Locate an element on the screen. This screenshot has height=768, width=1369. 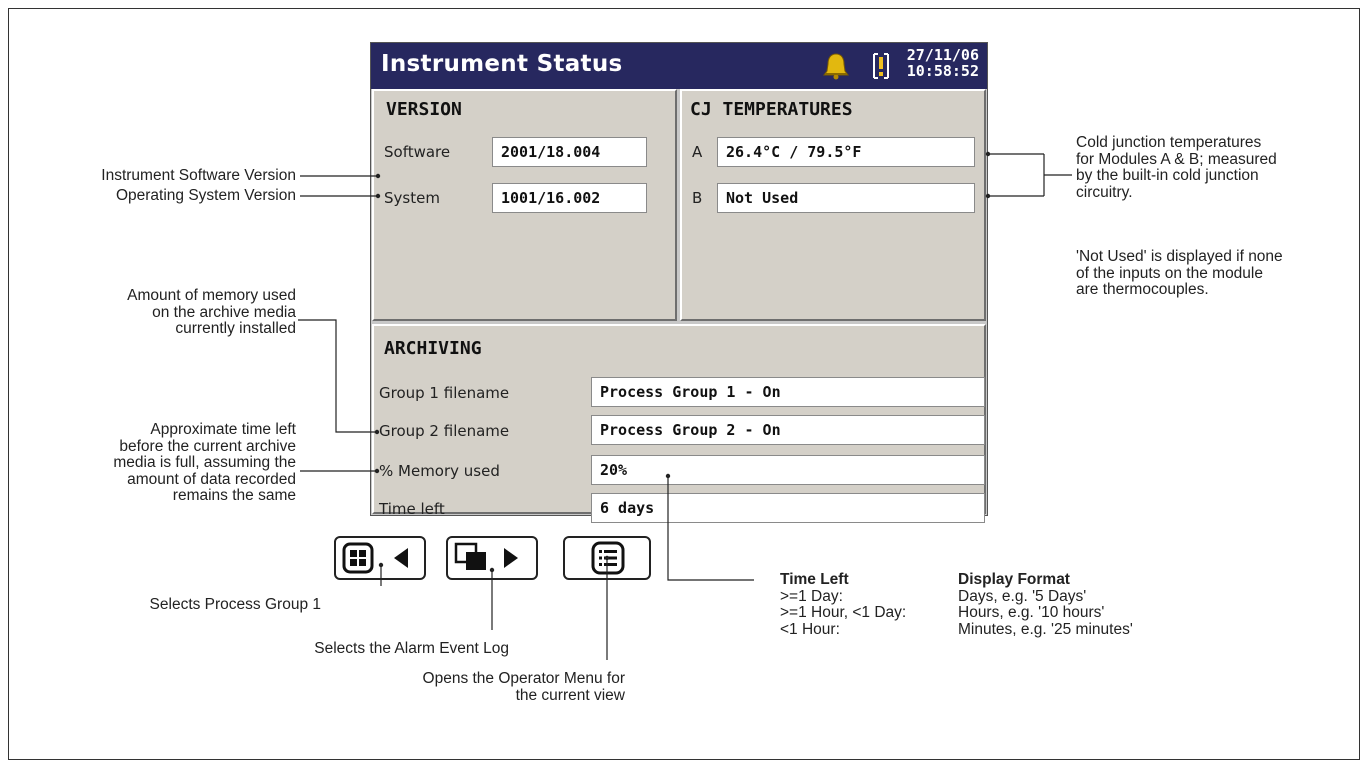
button2-note: Selects the Alarm Event Log is located at coordinates (411, 648).